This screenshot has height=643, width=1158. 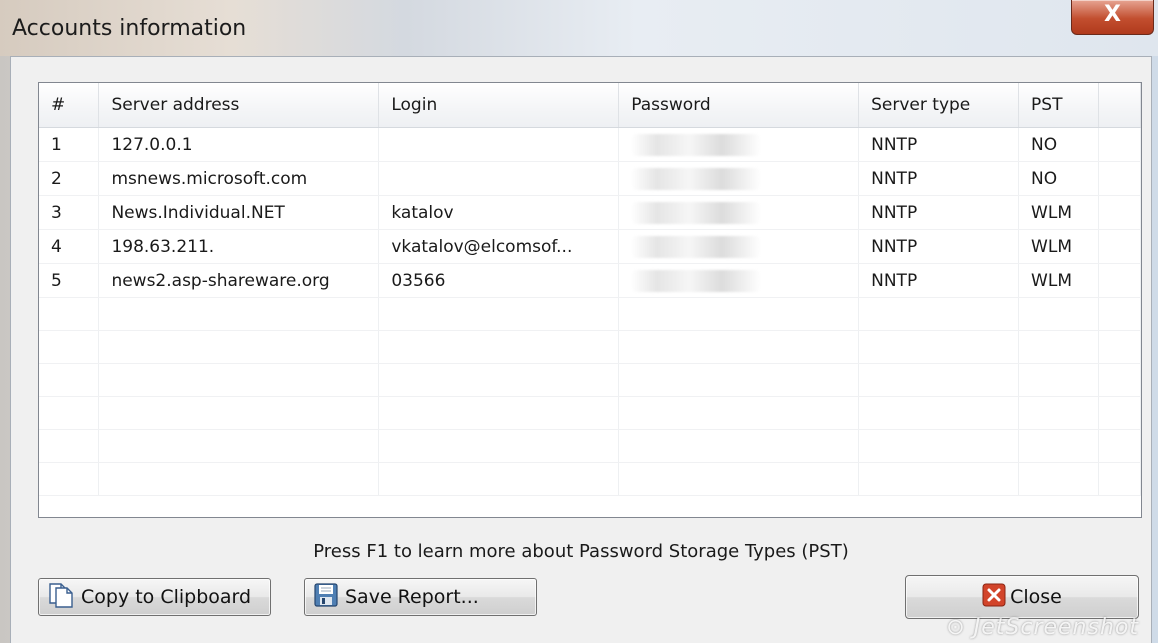 What do you see at coordinates (1036, 597) in the screenshot?
I see `close-label: Close` at bounding box center [1036, 597].